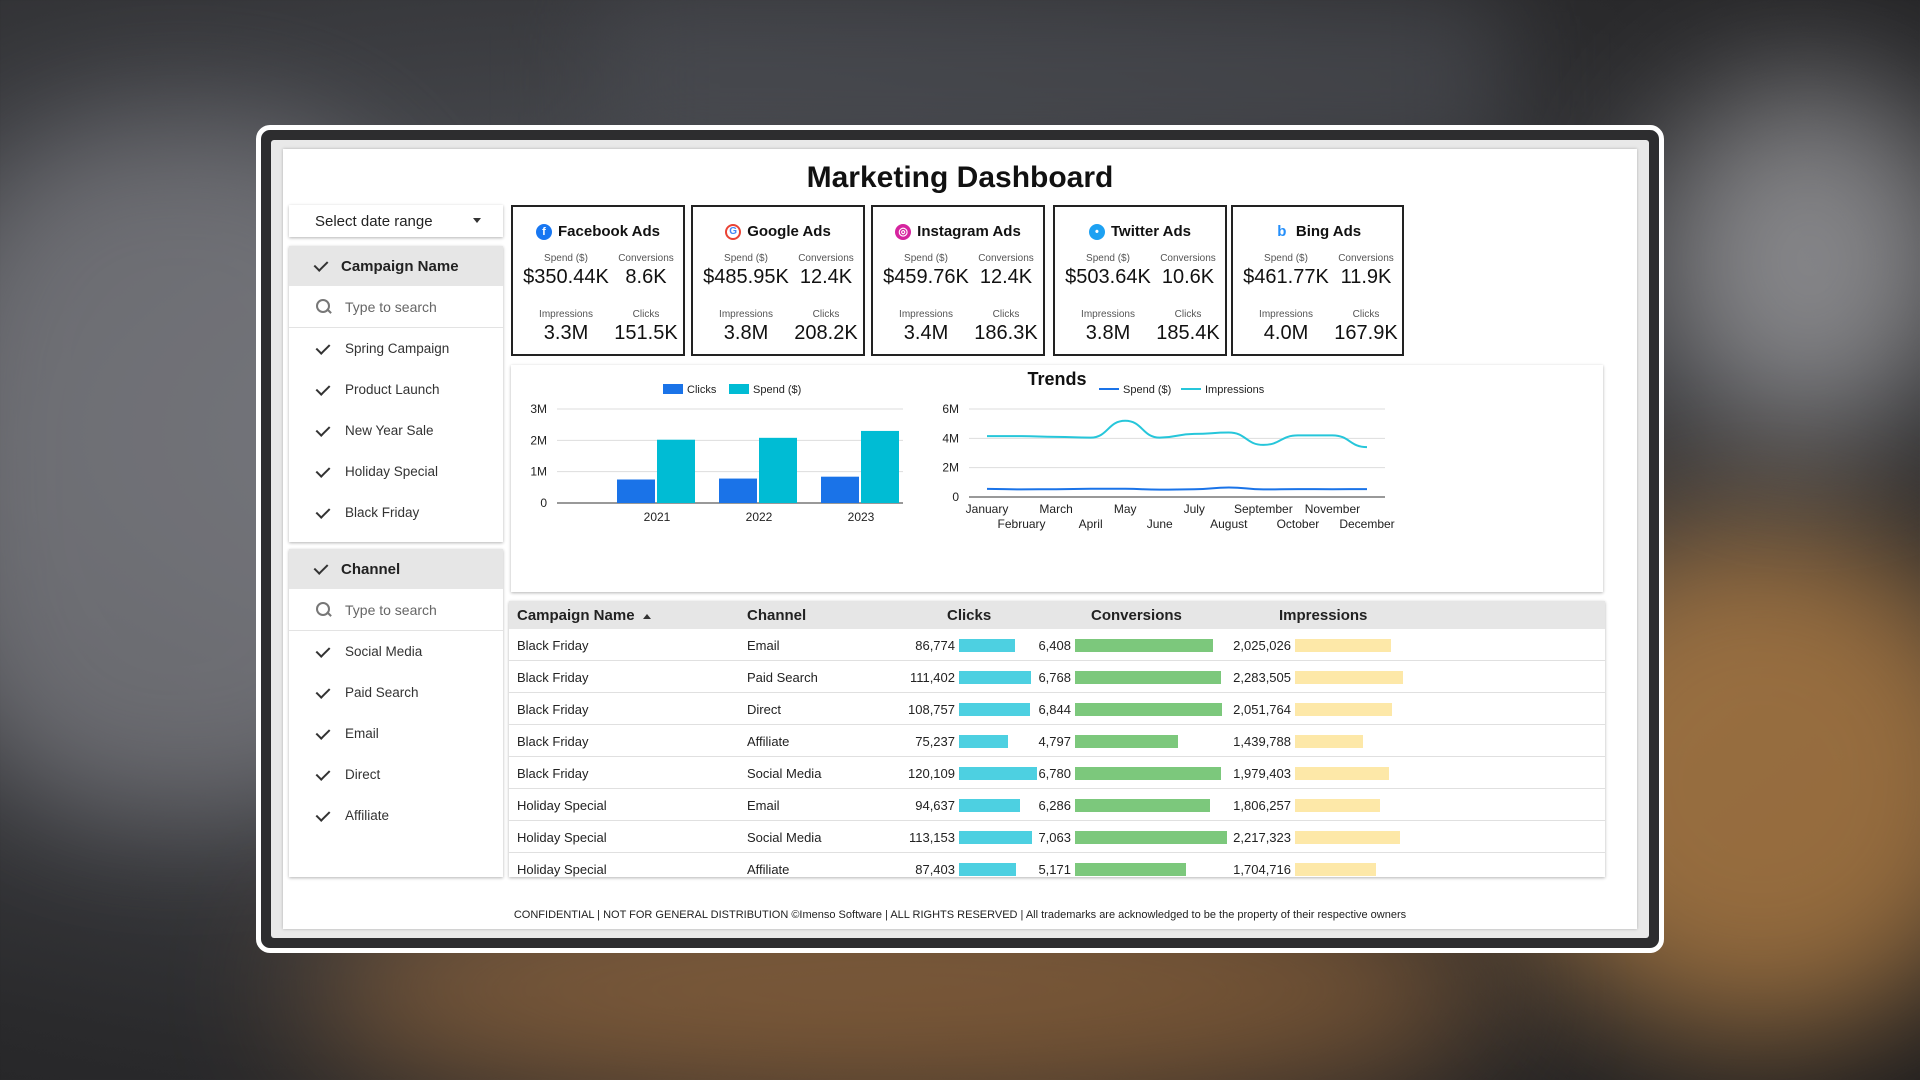  I want to click on channel-filter-item: Email, so click(396, 733).